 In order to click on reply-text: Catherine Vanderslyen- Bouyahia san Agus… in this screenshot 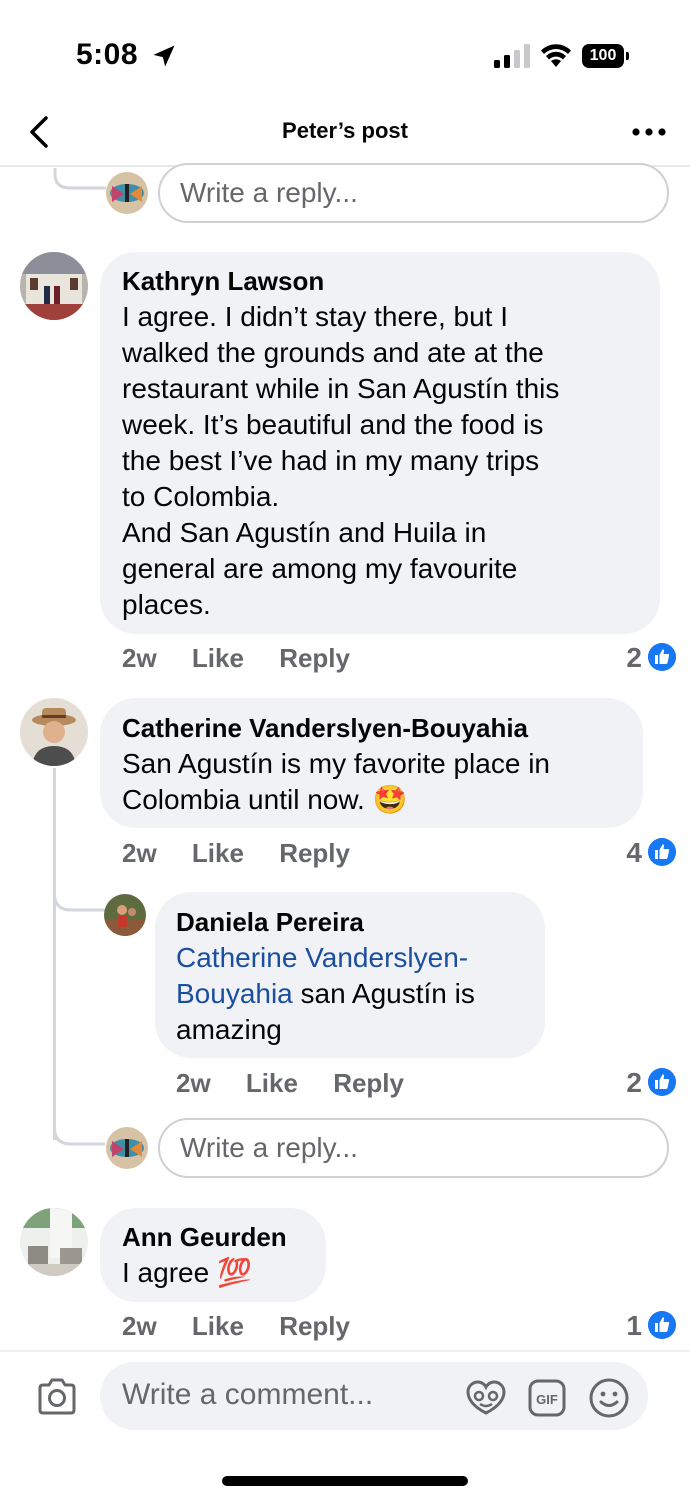, I will do `click(325, 994)`.